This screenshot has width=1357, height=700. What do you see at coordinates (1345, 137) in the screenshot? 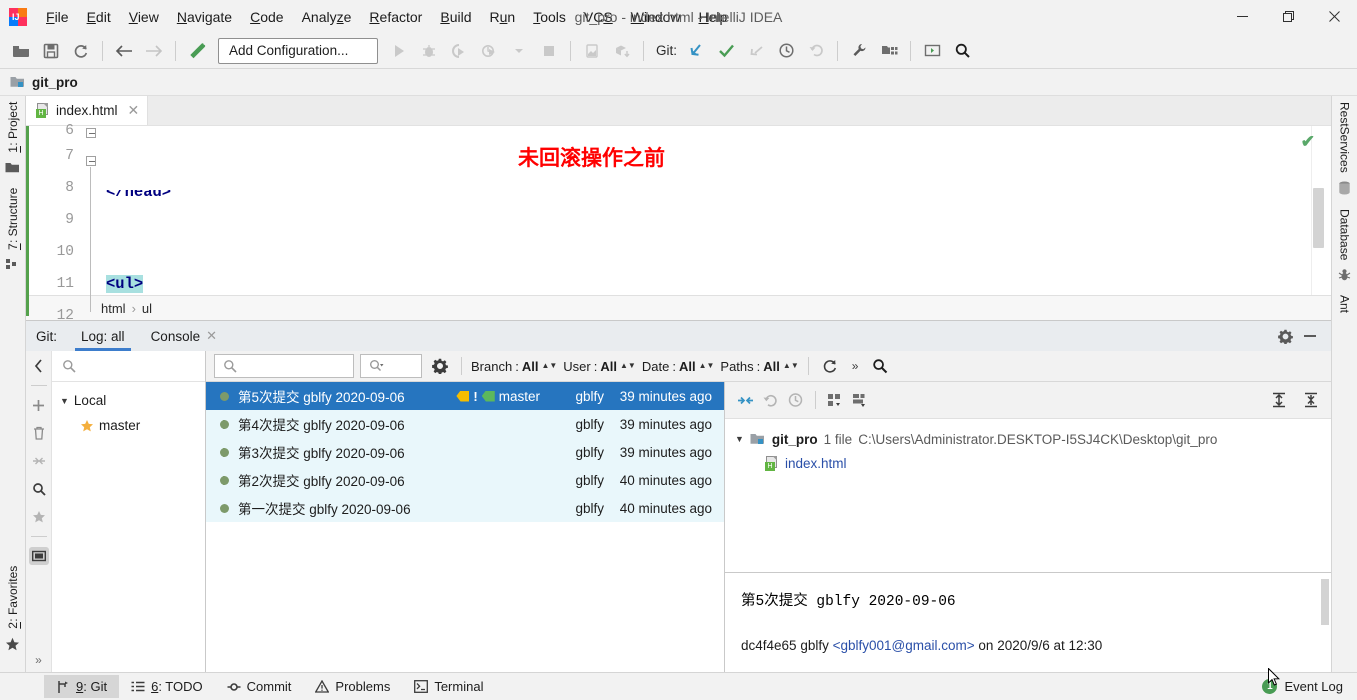
I see `sidebar-item-restservices: RestServices` at bounding box center [1345, 137].